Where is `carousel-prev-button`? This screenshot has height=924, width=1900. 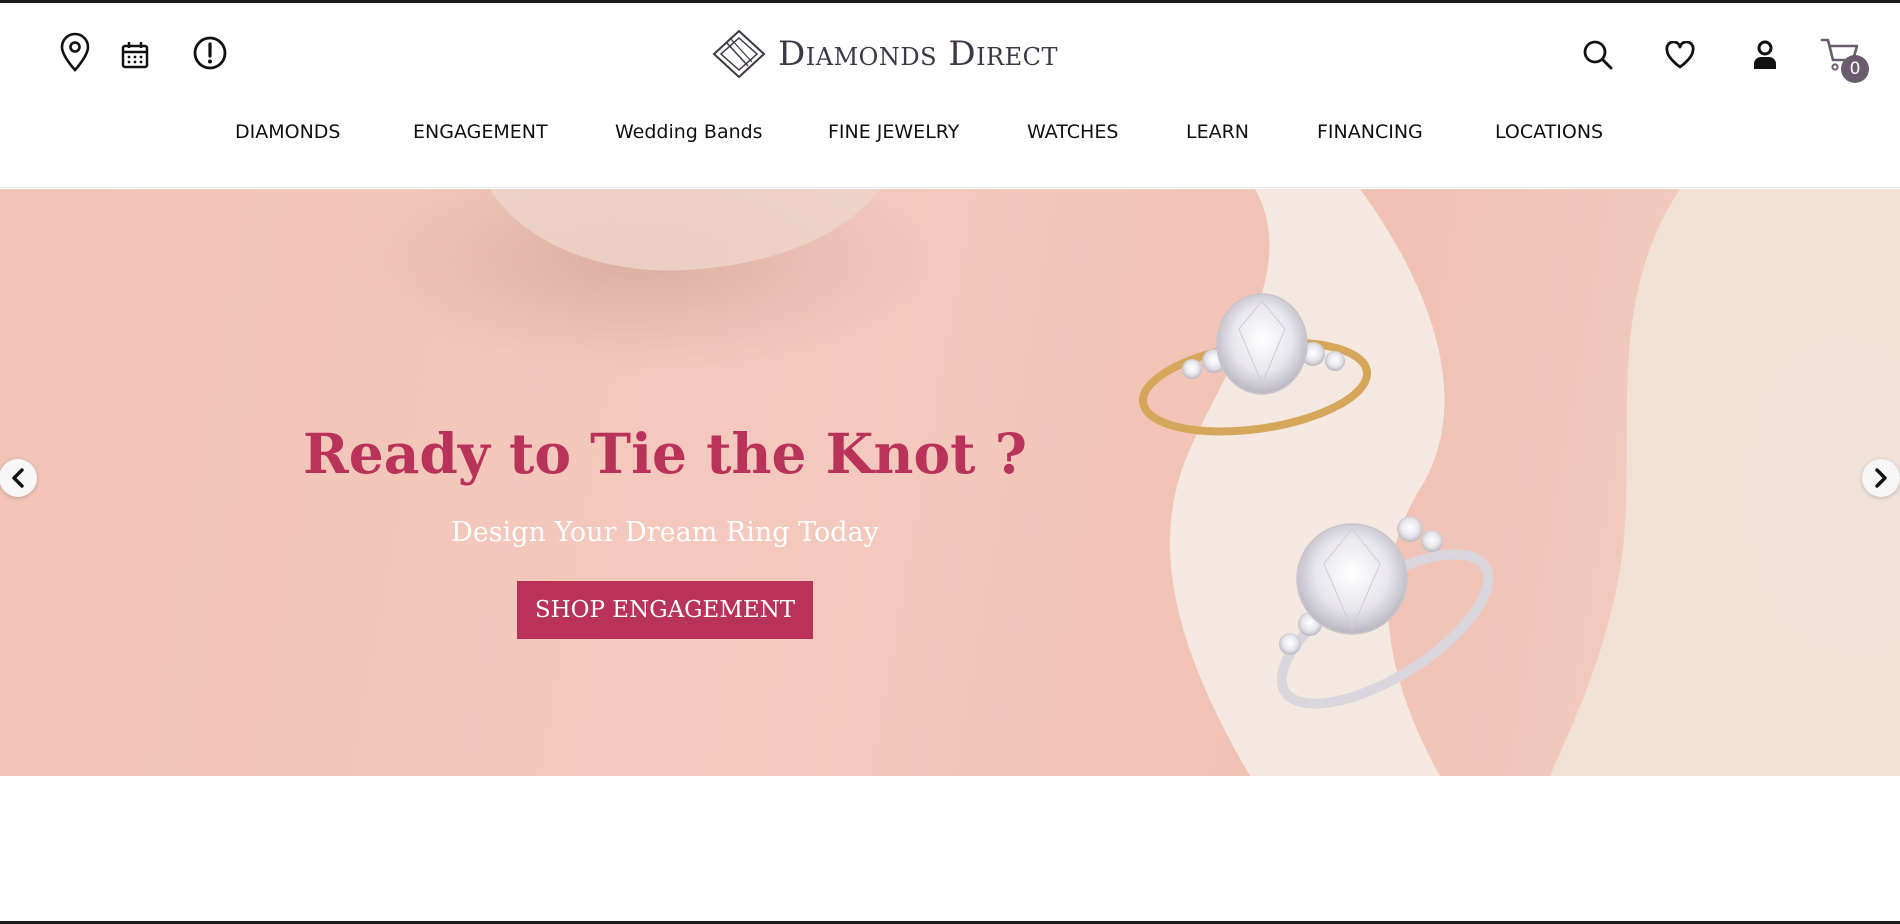
carousel-prev-button is located at coordinates (18, 478).